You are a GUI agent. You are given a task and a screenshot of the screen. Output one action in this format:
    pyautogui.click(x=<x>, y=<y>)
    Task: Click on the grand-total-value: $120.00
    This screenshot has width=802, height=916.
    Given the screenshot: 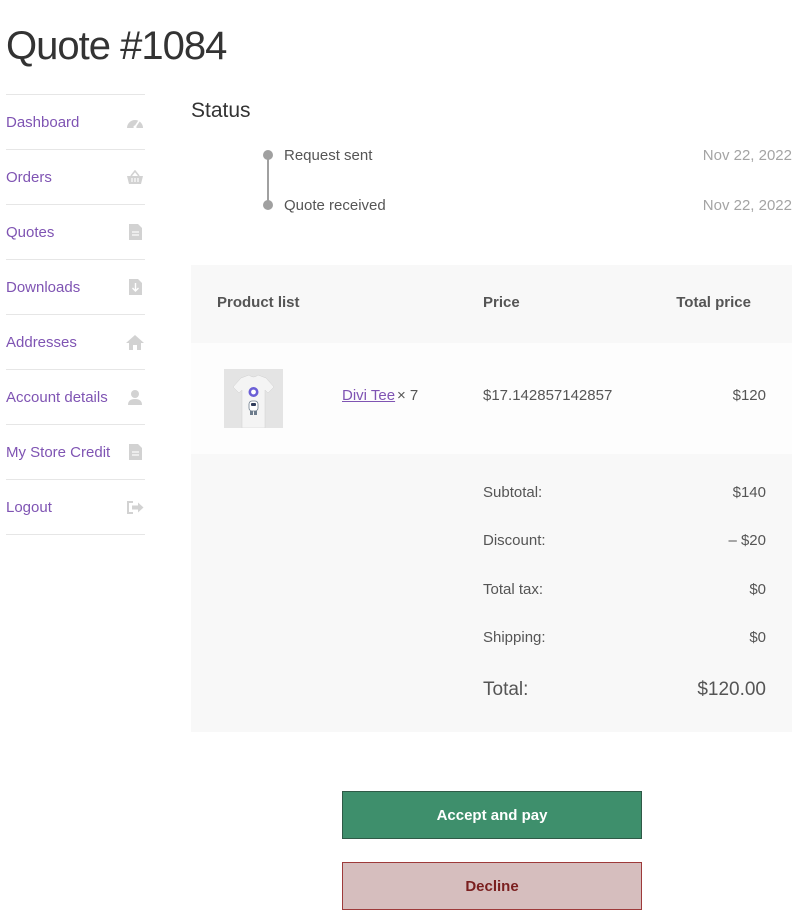 What is the action you would take?
    pyautogui.click(x=731, y=689)
    